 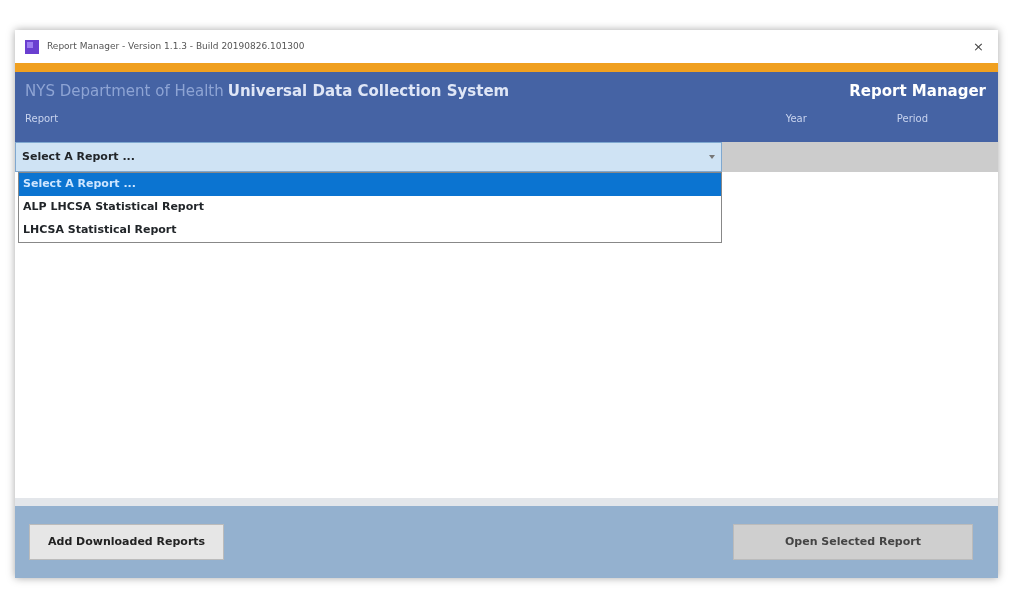 What do you see at coordinates (912, 118) in the screenshot?
I see `field-label: Period` at bounding box center [912, 118].